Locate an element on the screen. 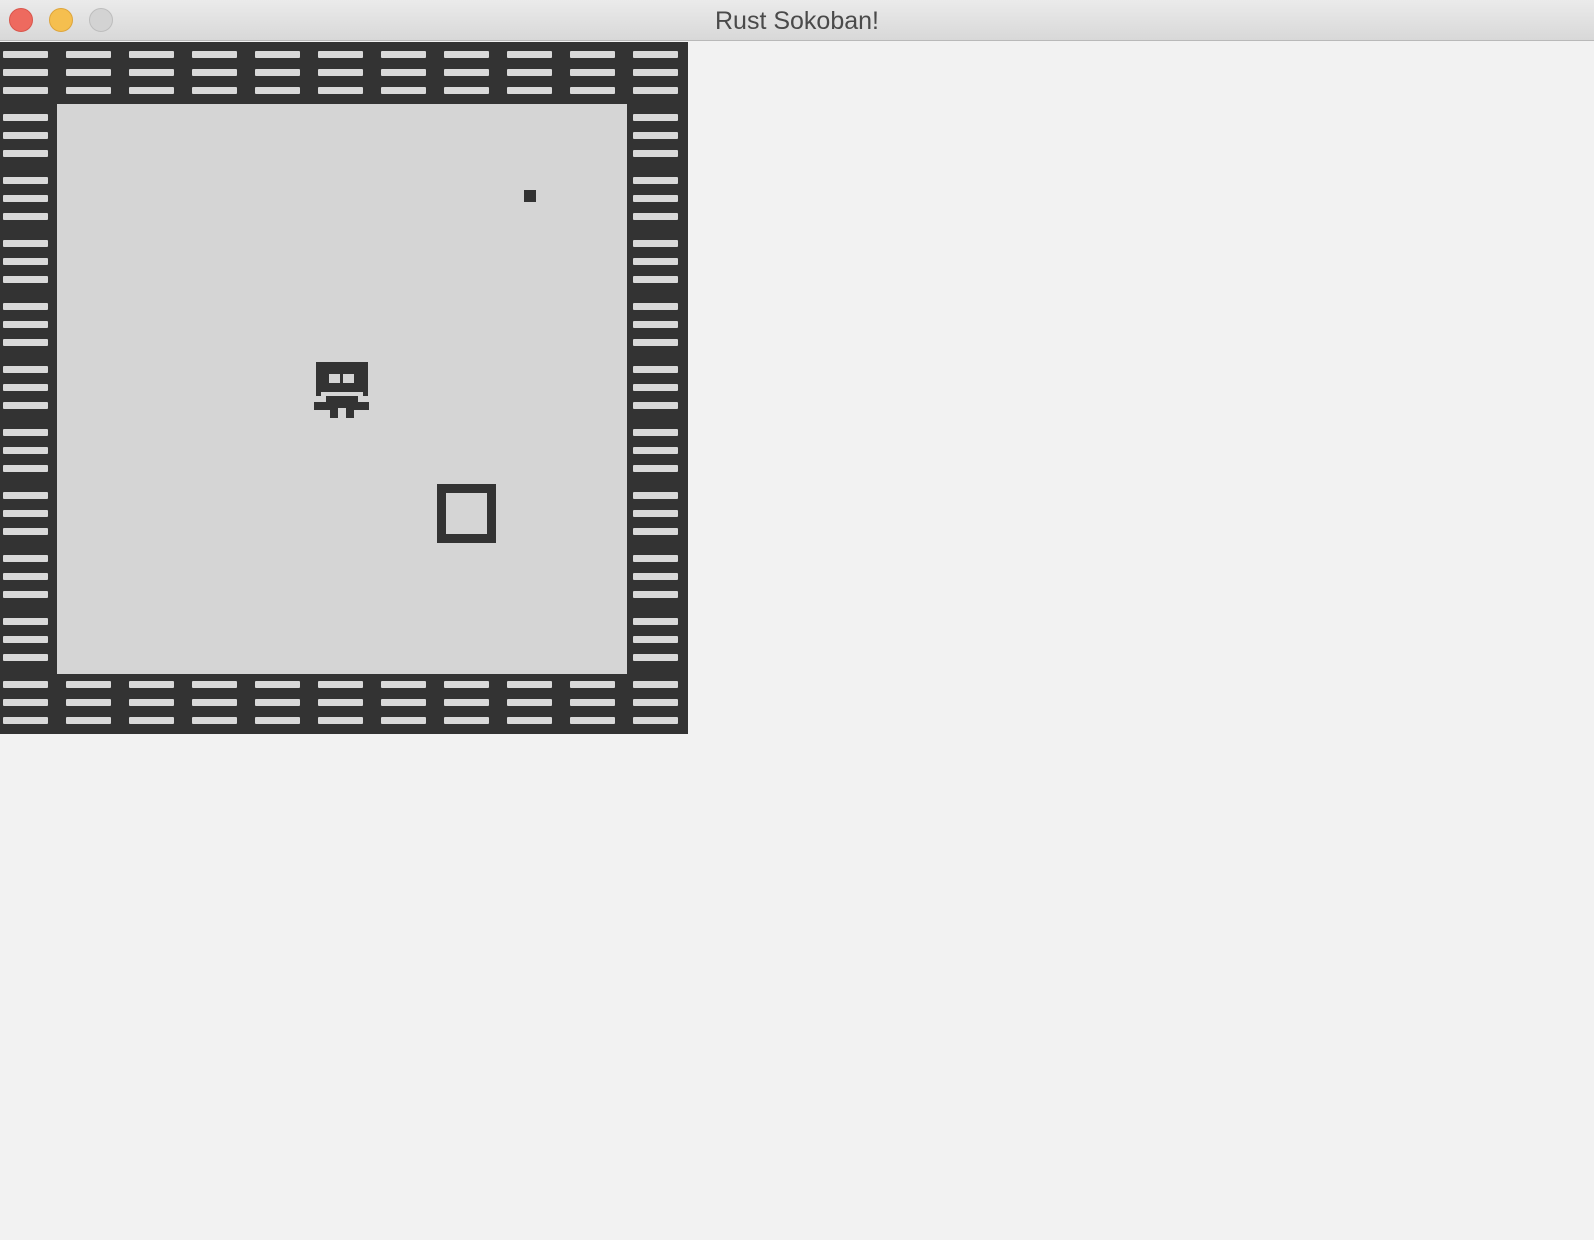 The image size is (1594, 1240). window-title: Rust Sokoban! is located at coordinates (797, 21).